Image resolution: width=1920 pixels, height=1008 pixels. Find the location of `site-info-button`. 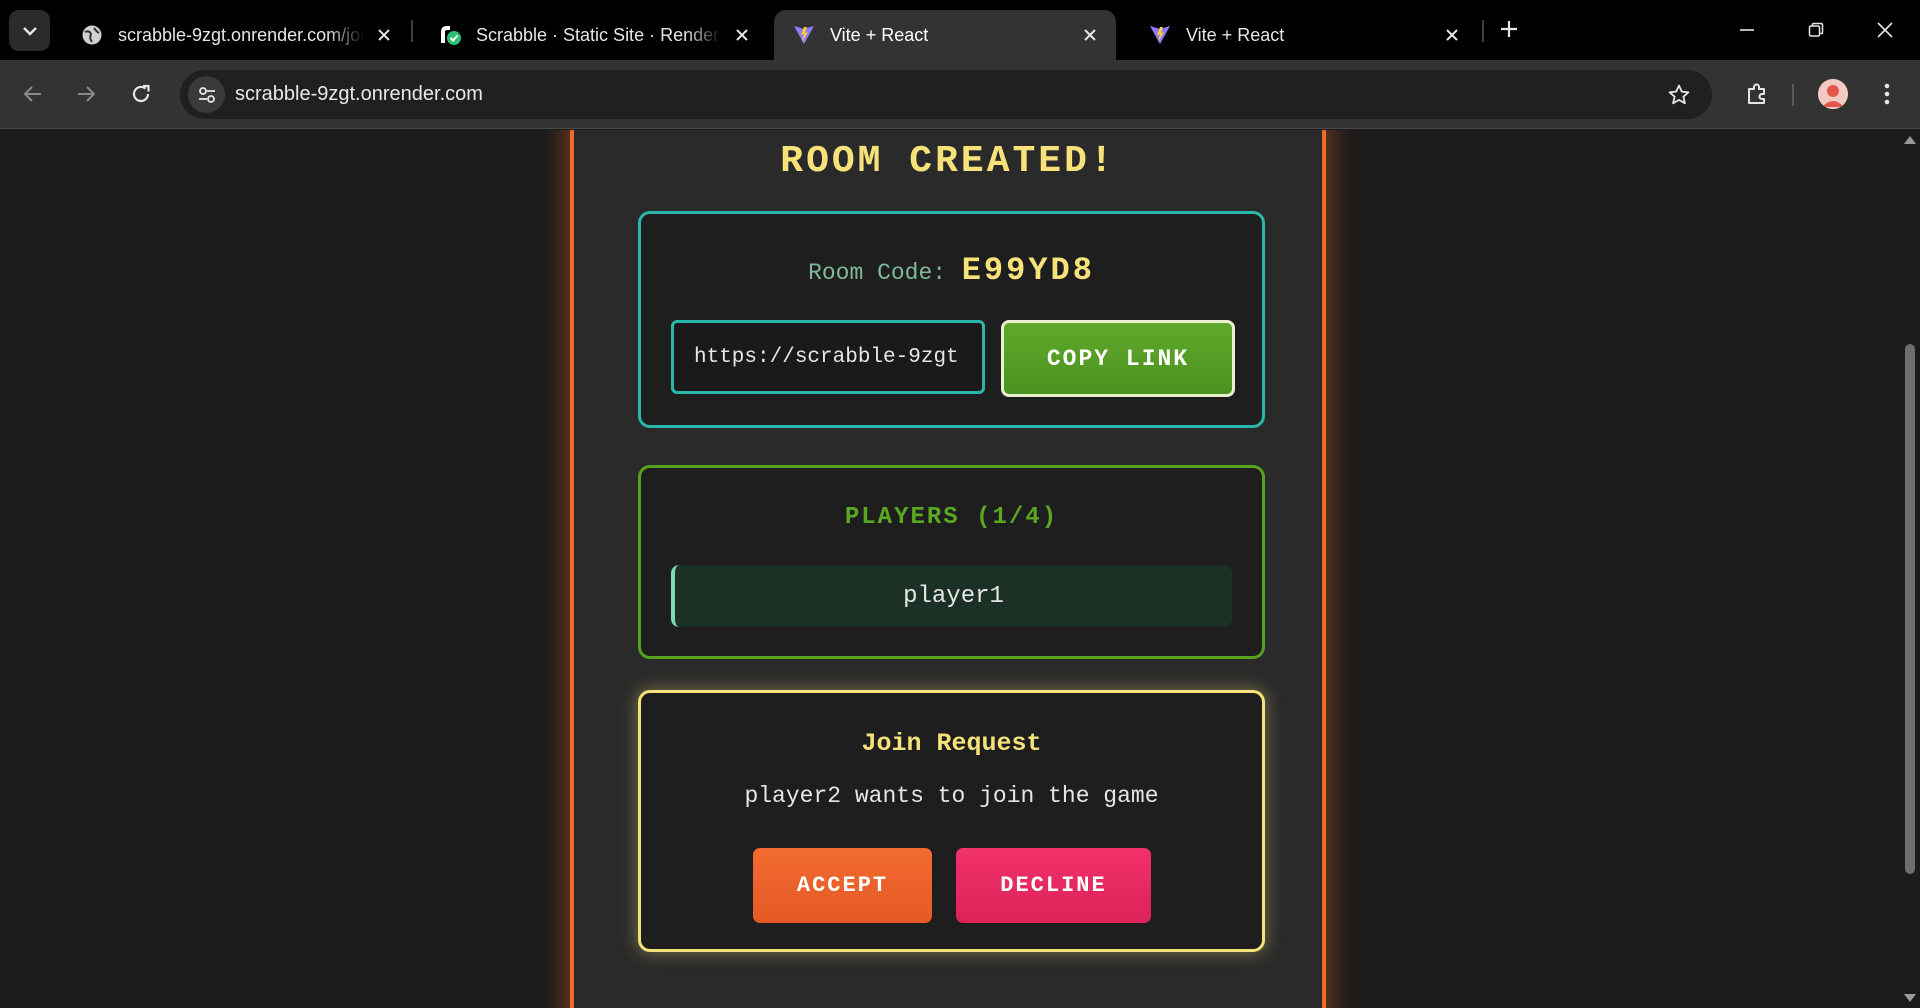

site-info-button is located at coordinates (206, 94).